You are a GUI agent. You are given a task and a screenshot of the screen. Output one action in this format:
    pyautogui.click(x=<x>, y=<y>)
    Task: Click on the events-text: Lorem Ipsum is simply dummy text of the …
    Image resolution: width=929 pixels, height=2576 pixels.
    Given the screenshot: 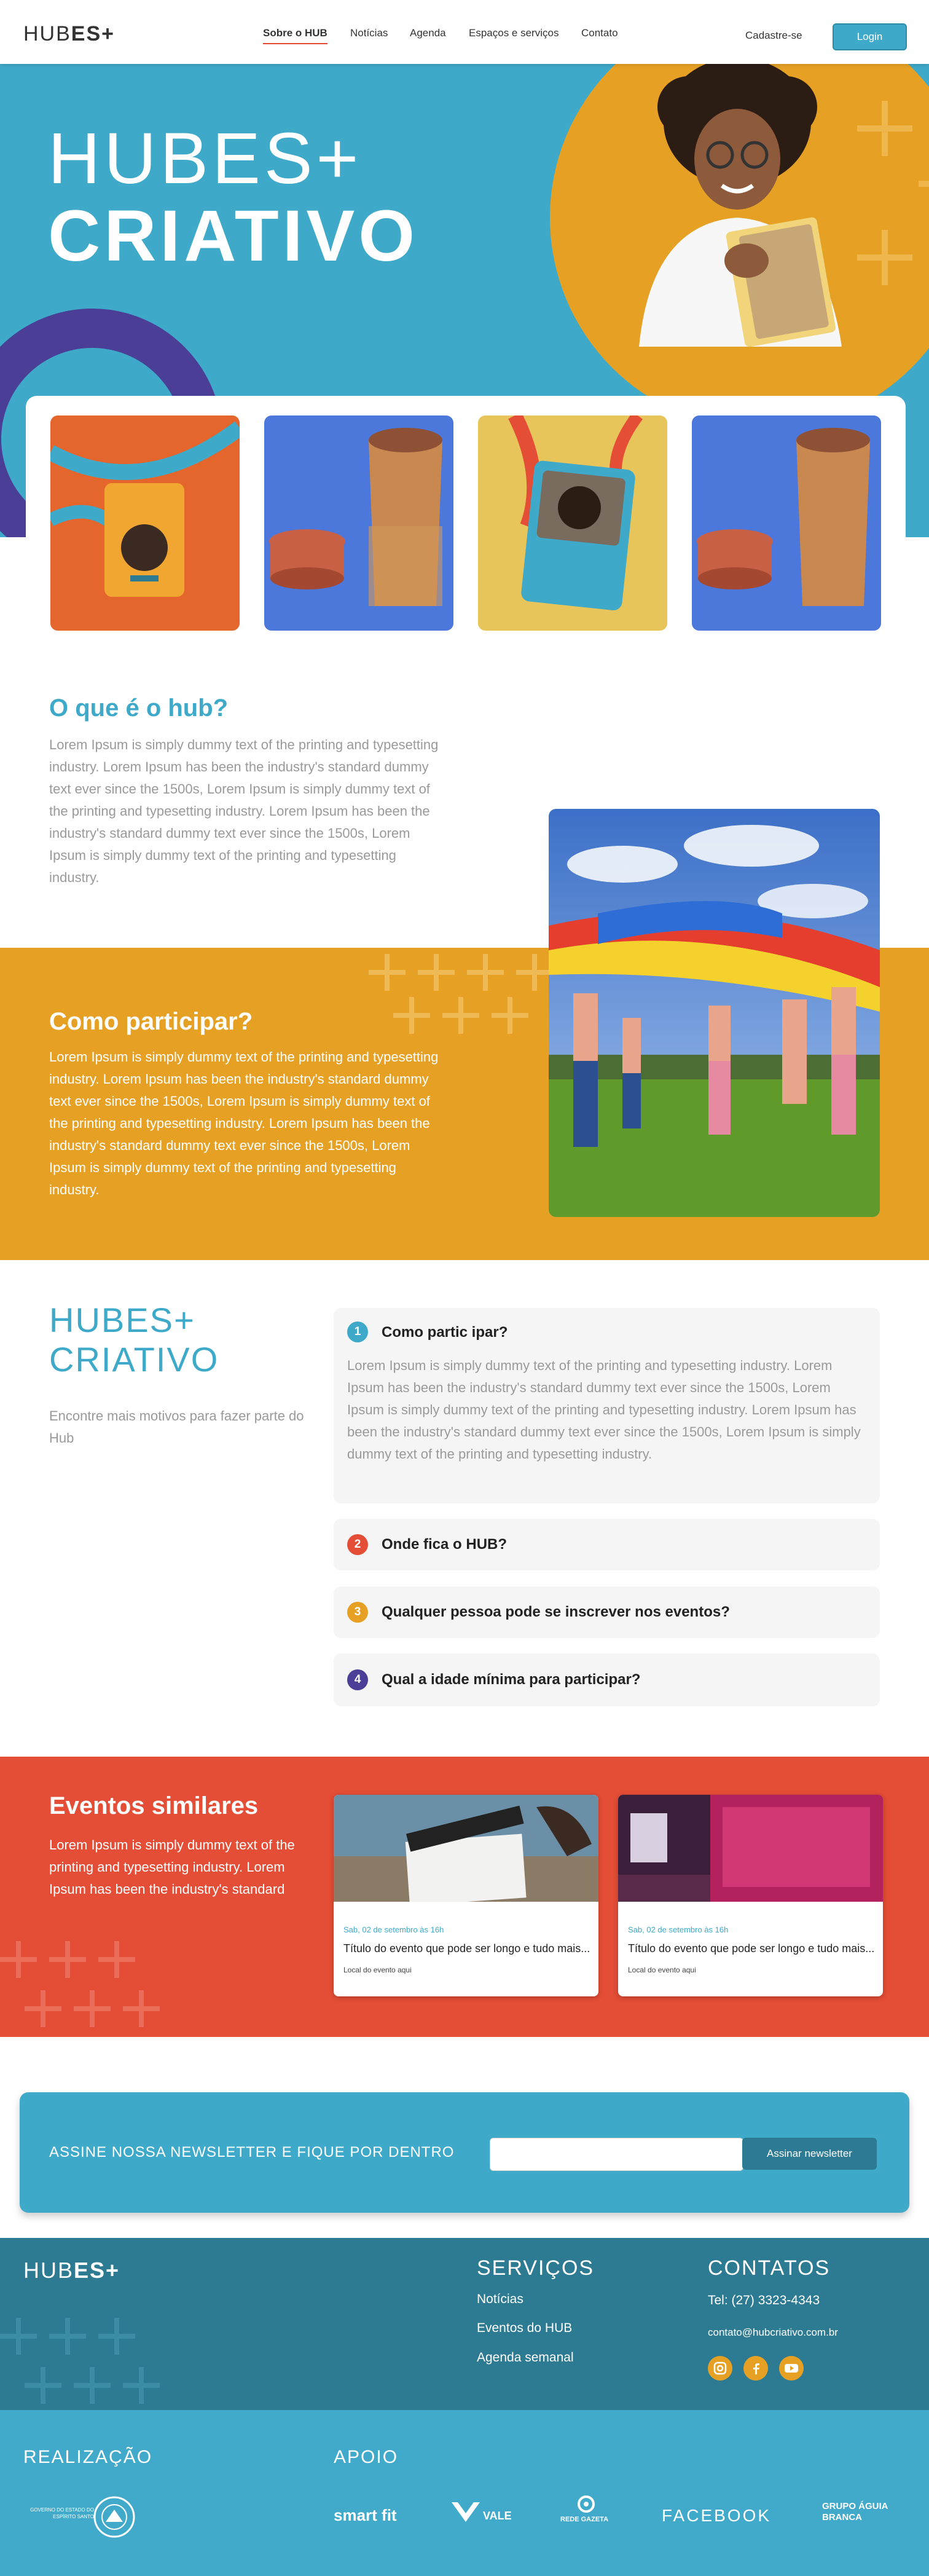 What is the action you would take?
    pyautogui.click(x=172, y=1867)
    